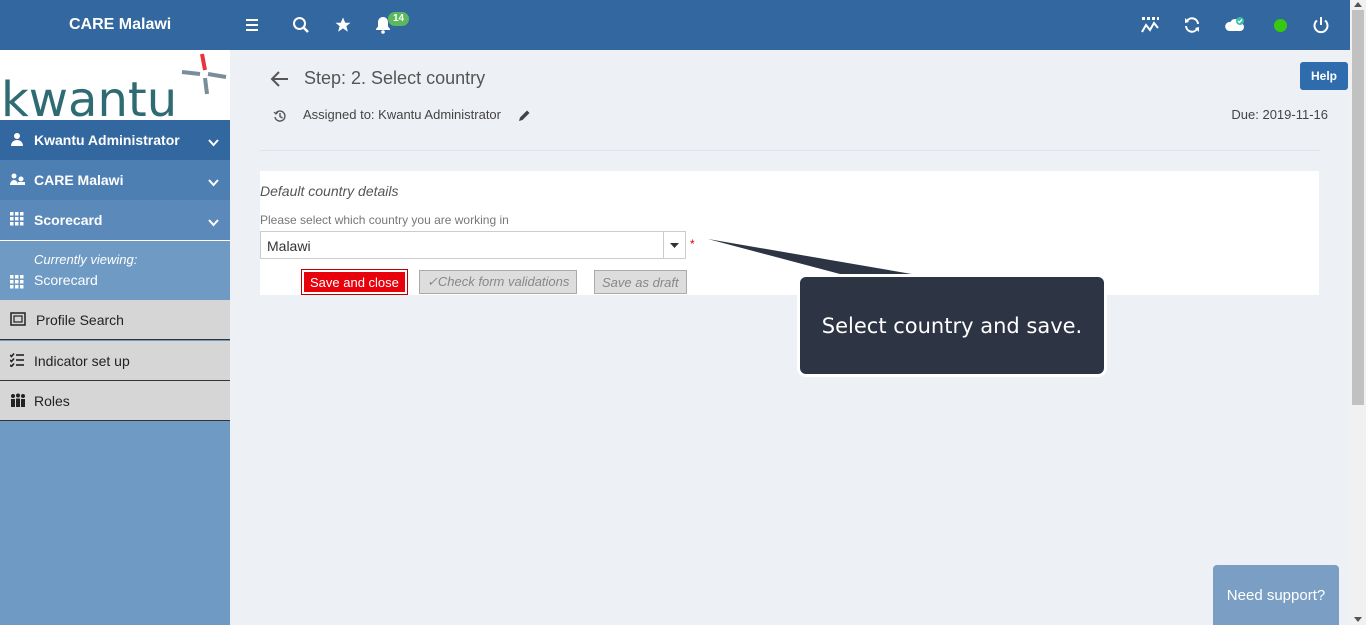 The width and height of the screenshot is (1366, 625). I want to click on sync-icon, so click(1192, 25).